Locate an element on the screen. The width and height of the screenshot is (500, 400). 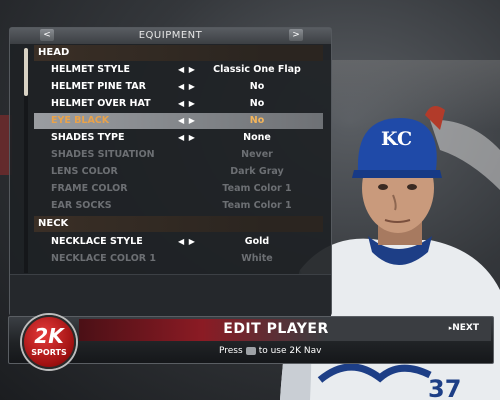
scroll-thumb is located at coordinates (26, 72).